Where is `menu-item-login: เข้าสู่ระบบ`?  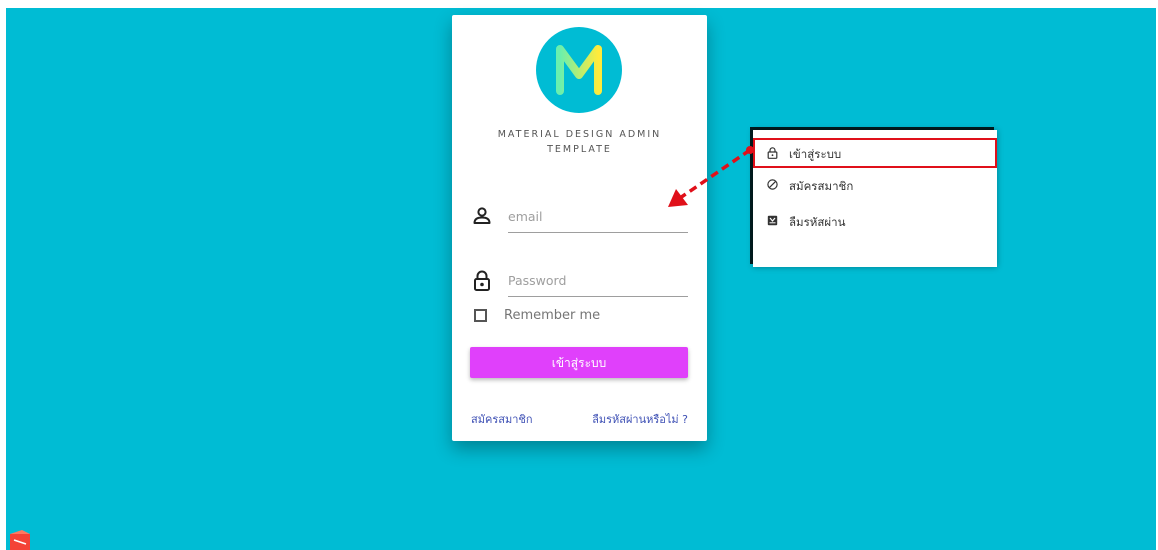
menu-item-login: เข้าสู่ระบบ is located at coordinates (875, 153).